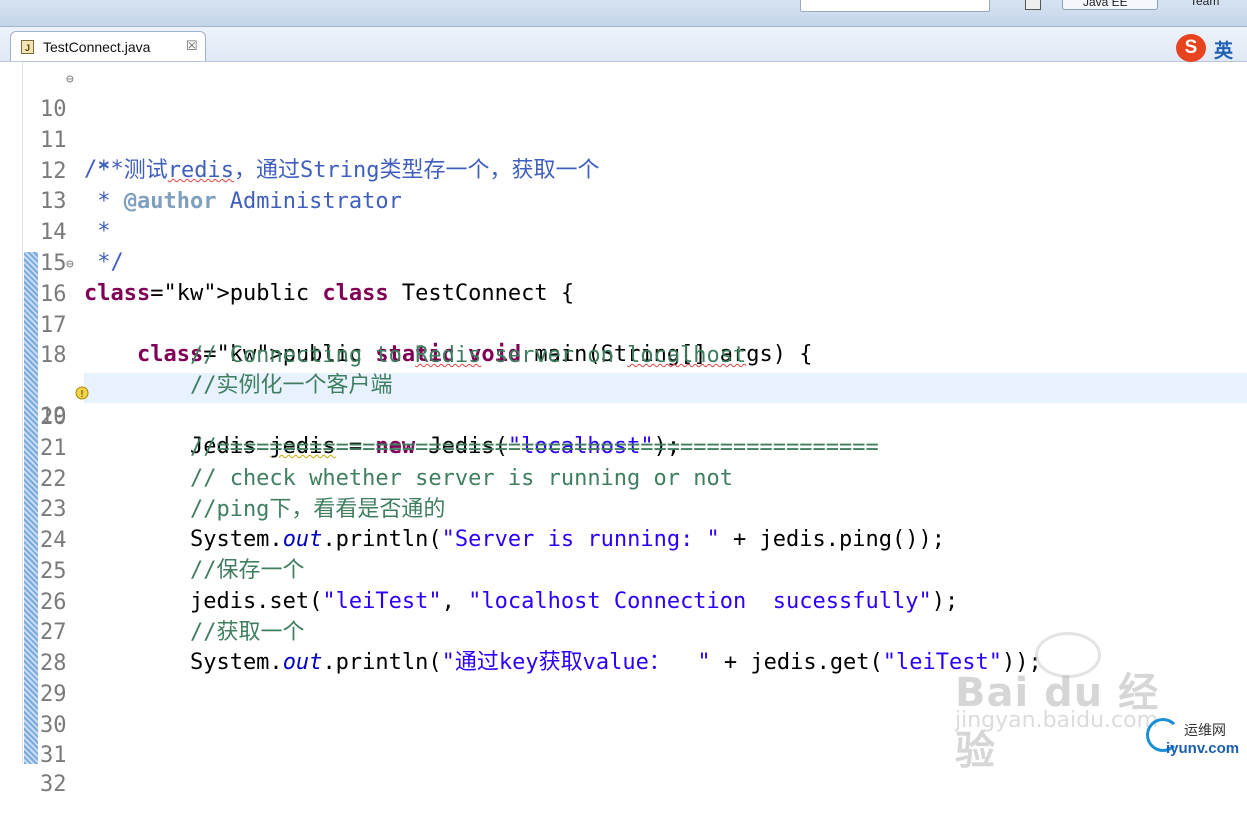 This screenshot has width=1247, height=830. I want to click on quick-access-input, so click(895, 6).